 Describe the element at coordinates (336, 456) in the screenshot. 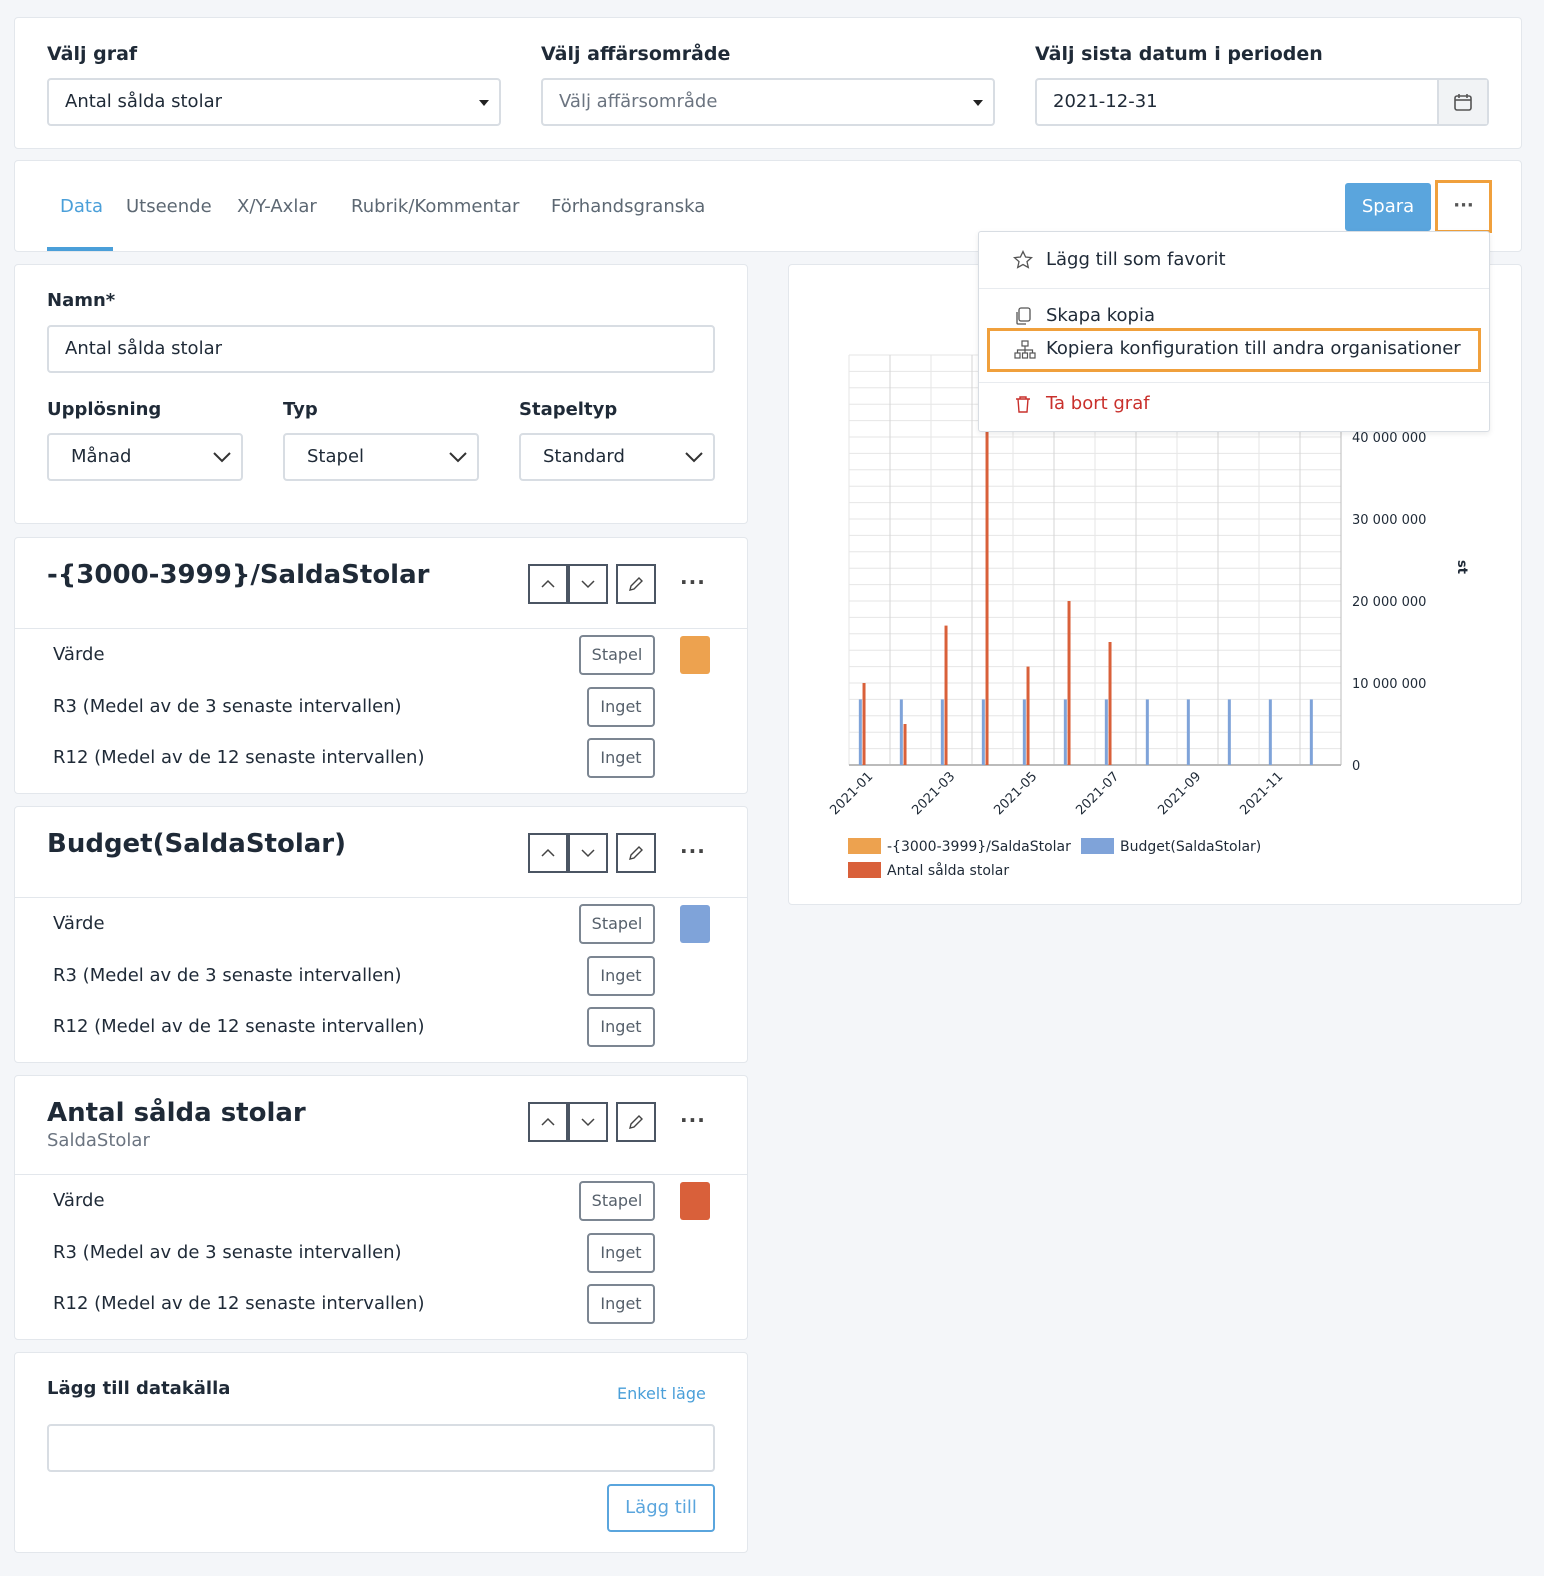

I see `type-value: Stapel` at that location.